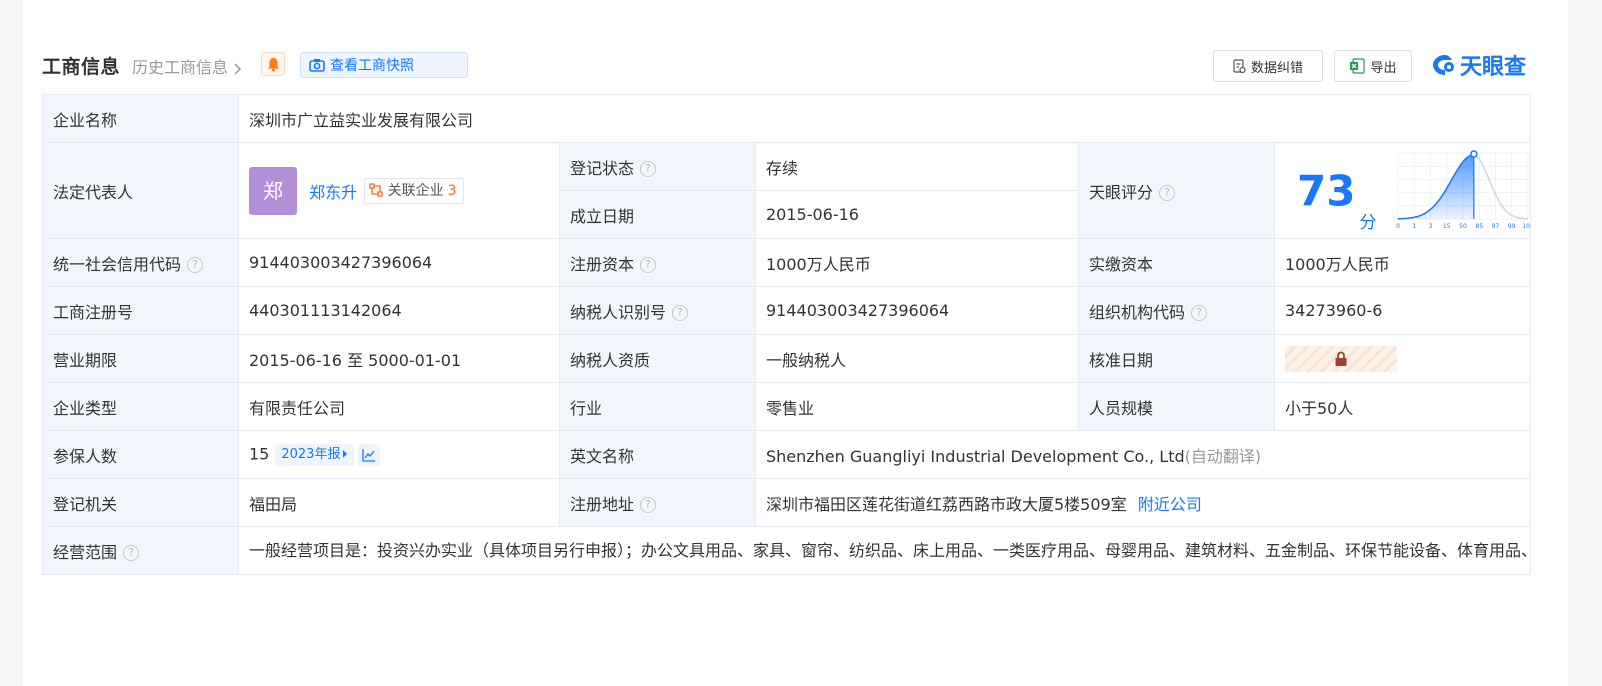 The width and height of the screenshot is (1602, 686). What do you see at coordinates (1495, 226) in the screenshot?
I see `chart-tick-label: 97` at bounding box center [1495, 226].